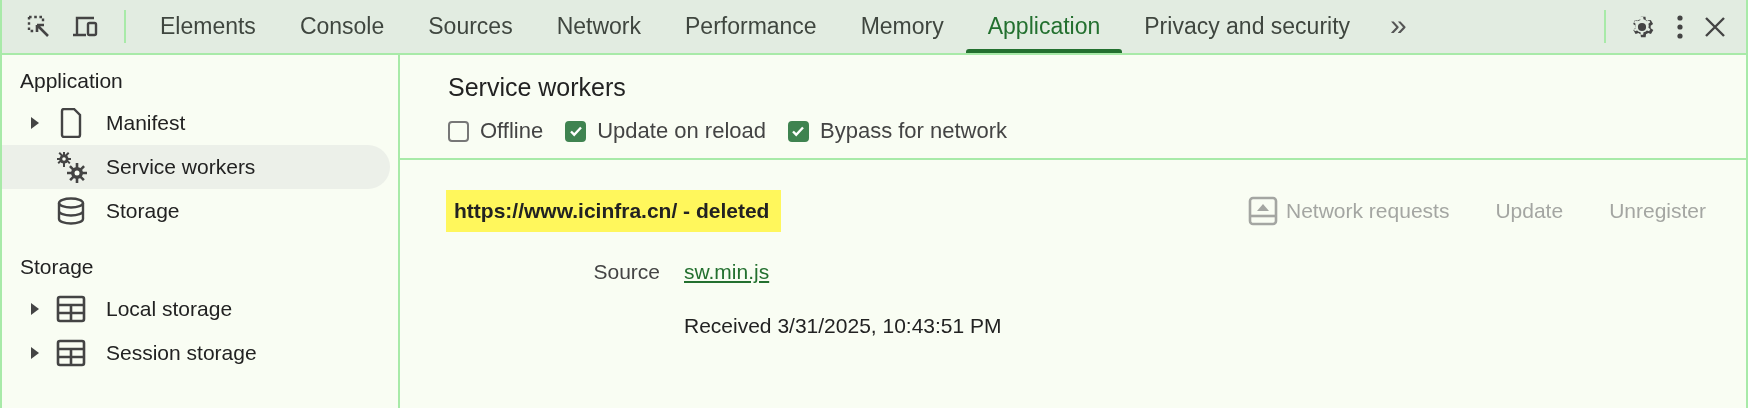  Describe the element at coordinates (1044, 26) in the screenshot. I see `panel-tab: Application` at that location.